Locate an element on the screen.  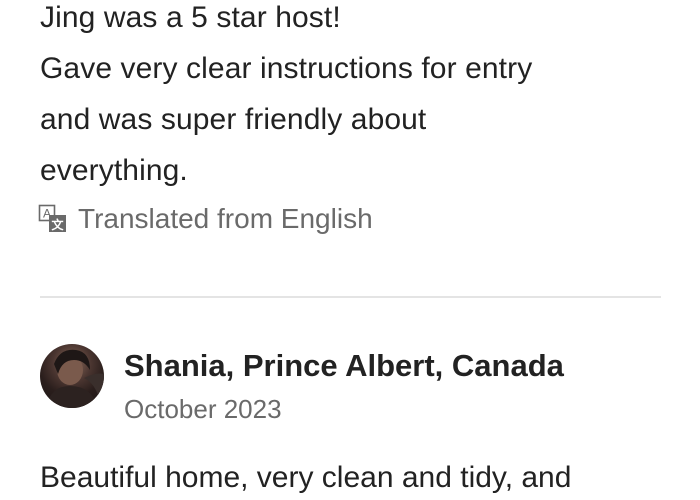
review-line: Gave very clear instructions for entry is located at coordinates (286, 68).